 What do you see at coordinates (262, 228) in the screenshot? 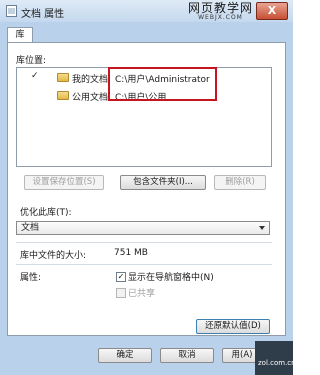
I see `chevron-down-icon` at bounding box center [262, 228].